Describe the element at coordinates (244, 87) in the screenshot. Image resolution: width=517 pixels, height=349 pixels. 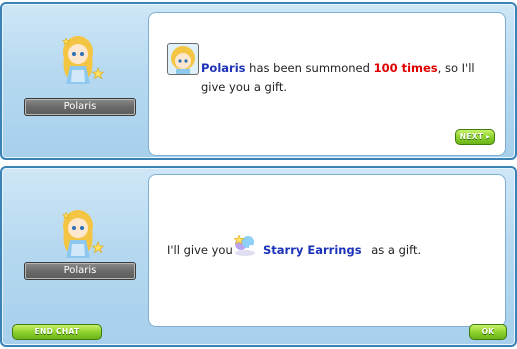
I see `dialog-message-line-2: give you a gift.` at that location.